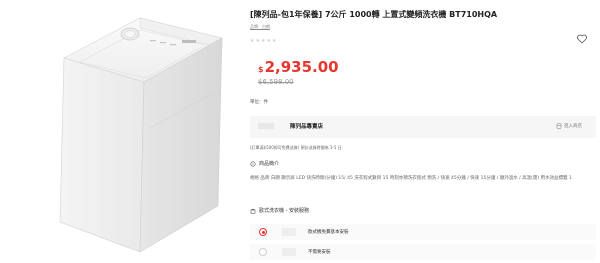 Image resolution: width=600 pixels, height=263 pixels. What do you see at coordinates (266, 126) in the screenshot?
I see `store-logo` at bounding box center [266, 126].